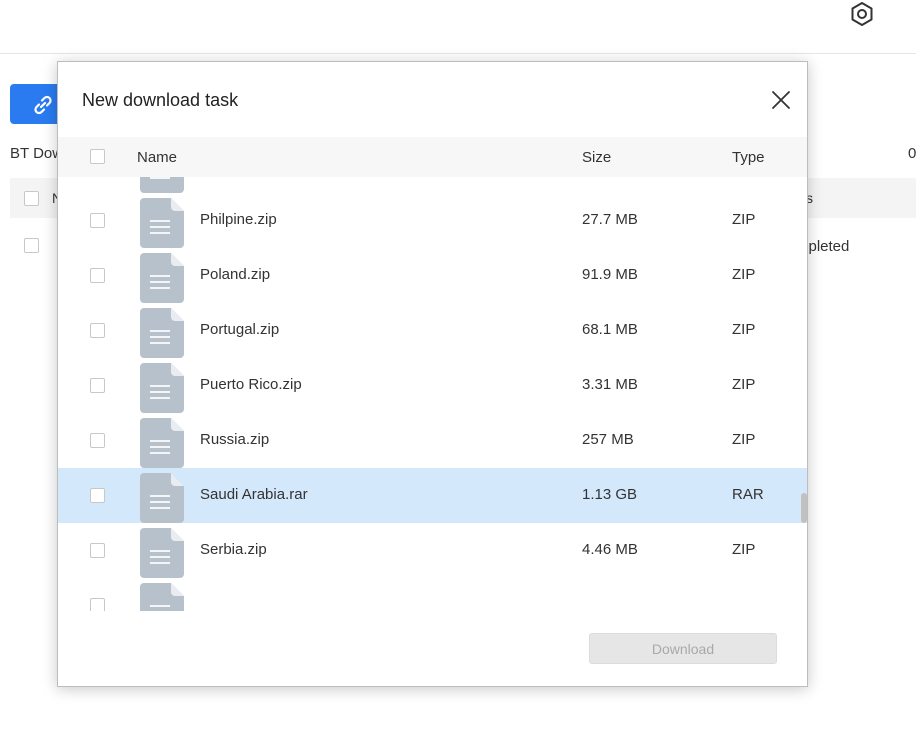 This screenshot has width=916, height=742. Describe the element at coordinates (37, 153) in the screenshot. I see `bt-download-label: BT Dow` at that location.